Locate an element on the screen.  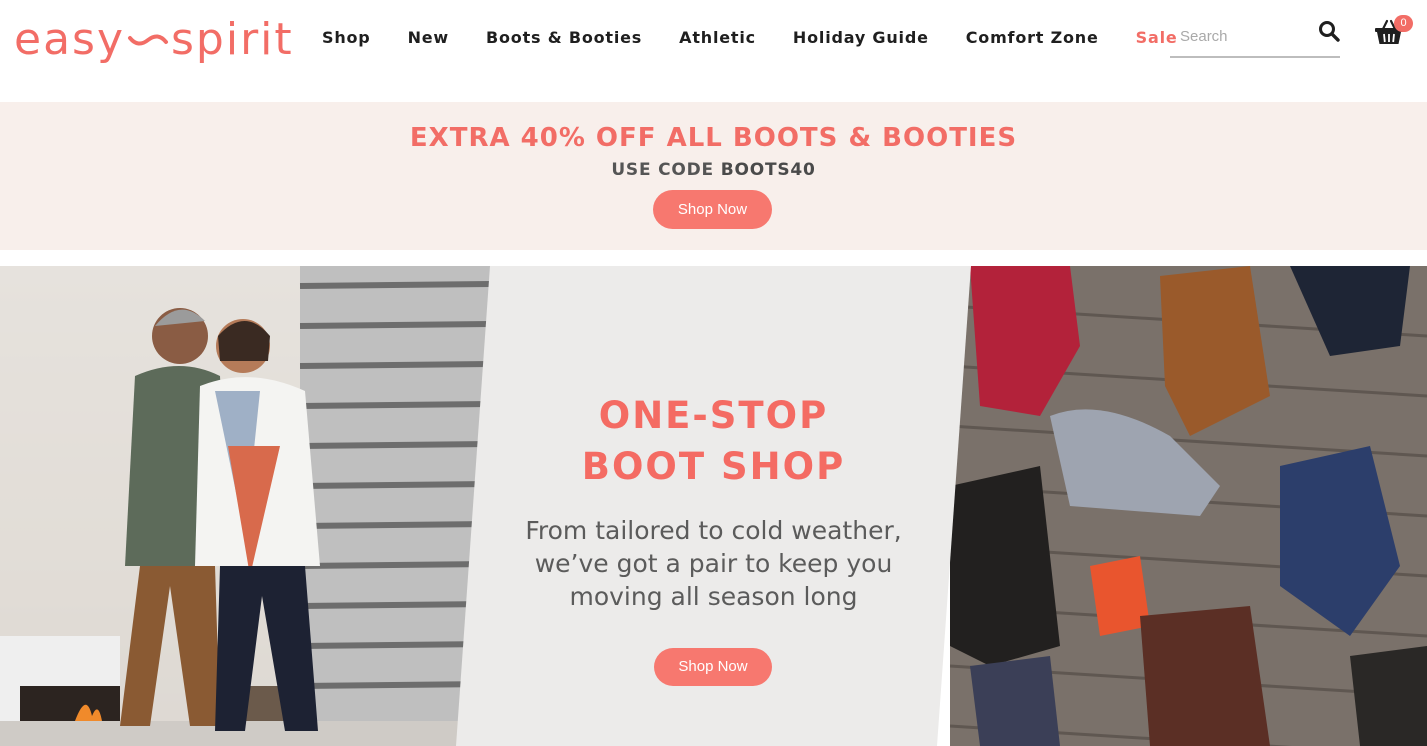
nav-item-shop: Shop is located at coordinates (346, 37).